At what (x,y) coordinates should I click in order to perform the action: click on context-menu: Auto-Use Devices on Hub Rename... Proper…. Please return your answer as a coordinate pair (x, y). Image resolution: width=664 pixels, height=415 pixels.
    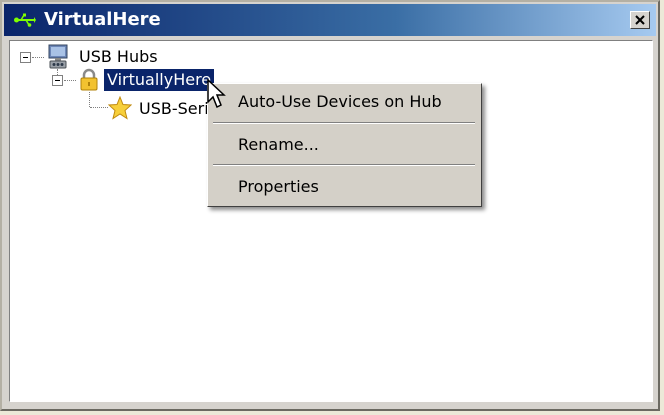
    Looking at the image, I should click on (344, 145).